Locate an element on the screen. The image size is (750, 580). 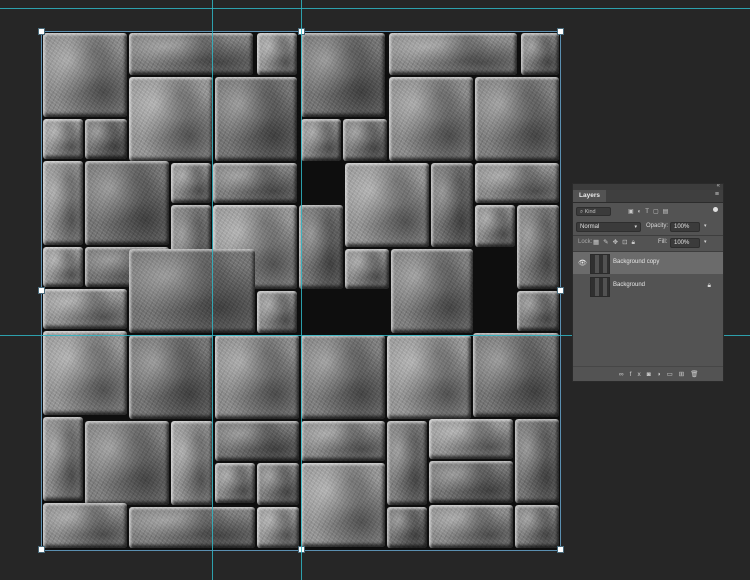
layer-row-background: Background 🔒︎ is located at coordinates (648, 286).